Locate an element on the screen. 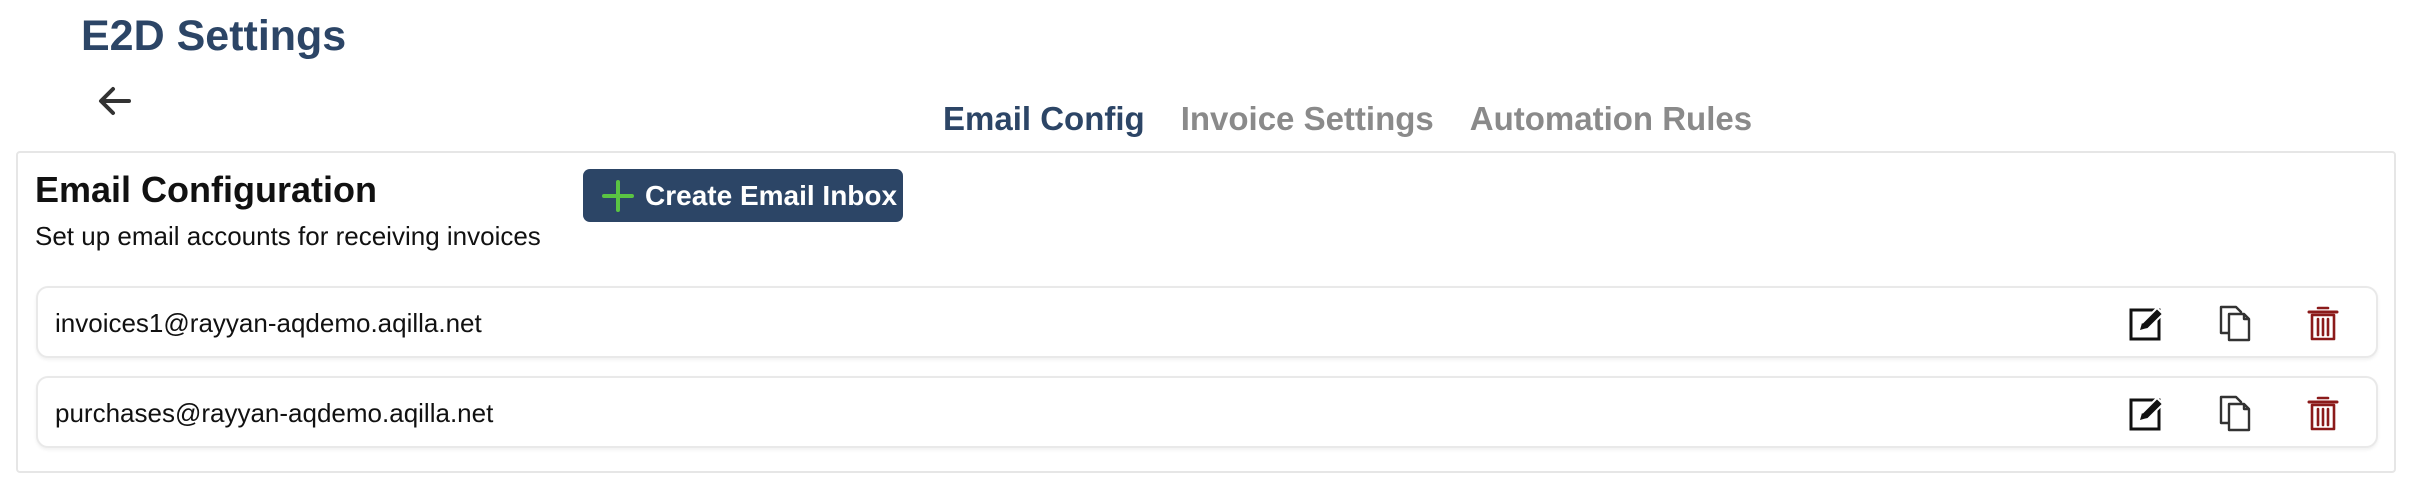  page-title: E2D Settings is located at coordinates (214, 36).